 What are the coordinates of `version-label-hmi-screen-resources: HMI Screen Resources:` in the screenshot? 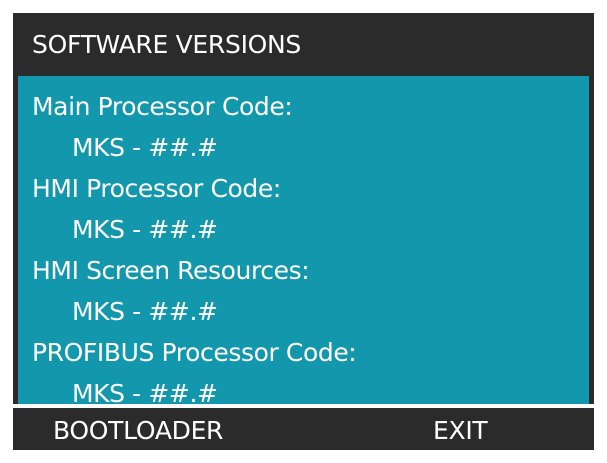 It's located at (171, 270).